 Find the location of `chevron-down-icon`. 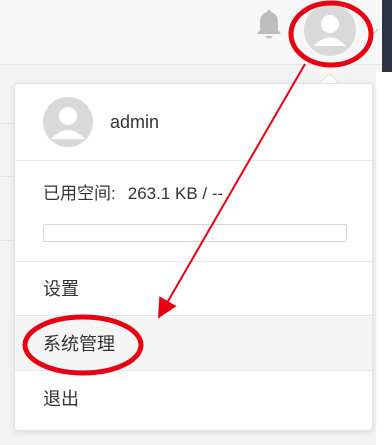

chevron-down-icon is located at coordinates (373, 29).